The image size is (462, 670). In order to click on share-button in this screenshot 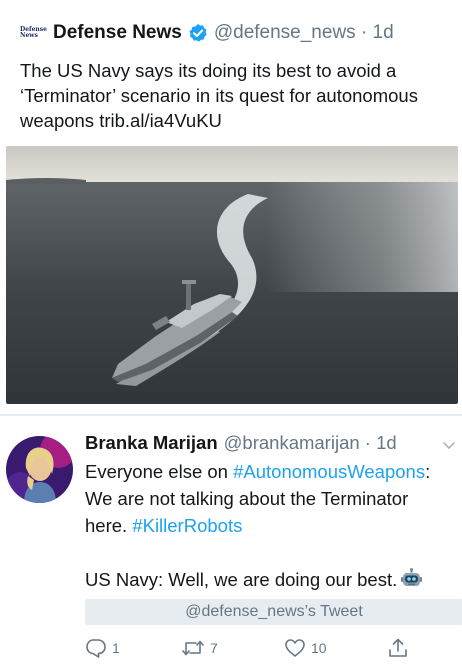, I will do `click(400, 648)`.